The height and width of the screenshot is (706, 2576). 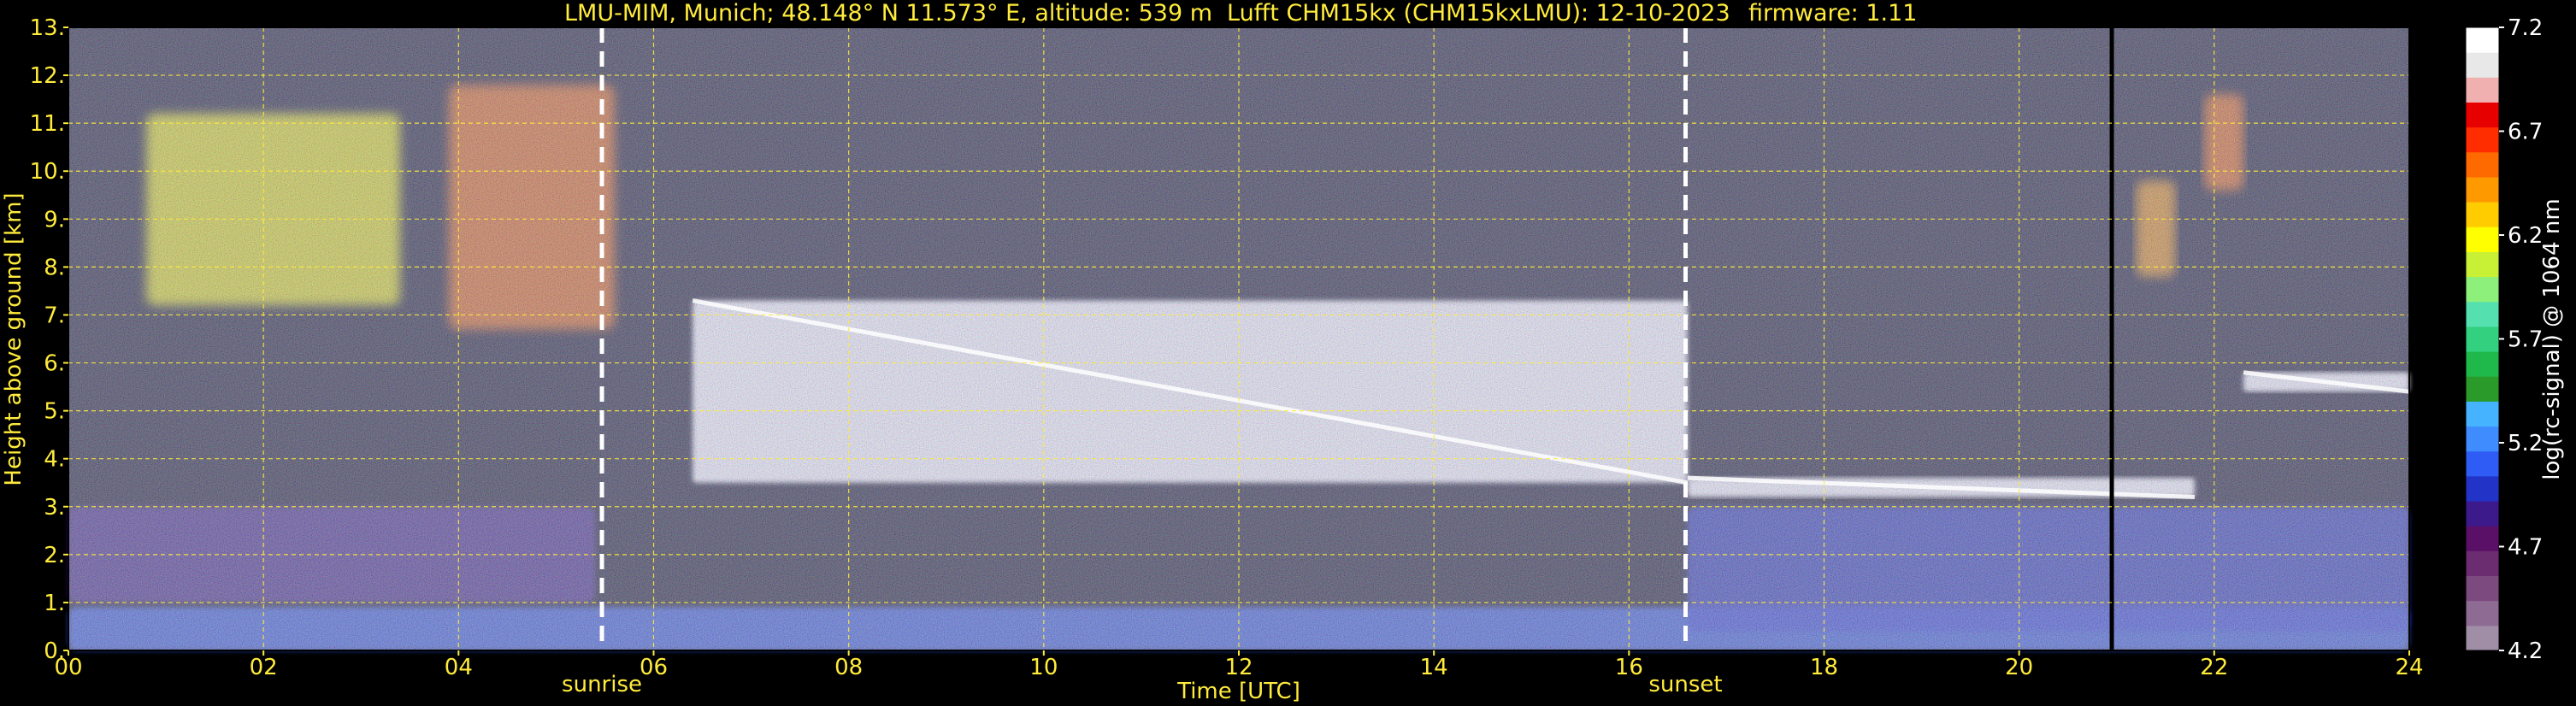 What do you see at coordinates (1238, 667) in the screenshot?
I see `x-tick-label-12: 12` at bounding box center [1238, 667].